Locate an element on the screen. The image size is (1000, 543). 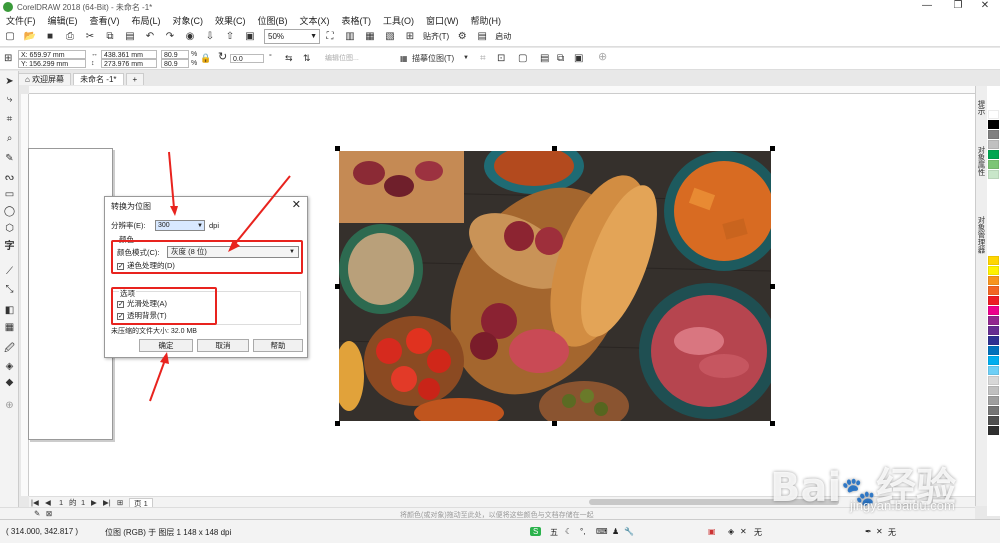
fill-value: 无 is located at coordinates (758, 532).